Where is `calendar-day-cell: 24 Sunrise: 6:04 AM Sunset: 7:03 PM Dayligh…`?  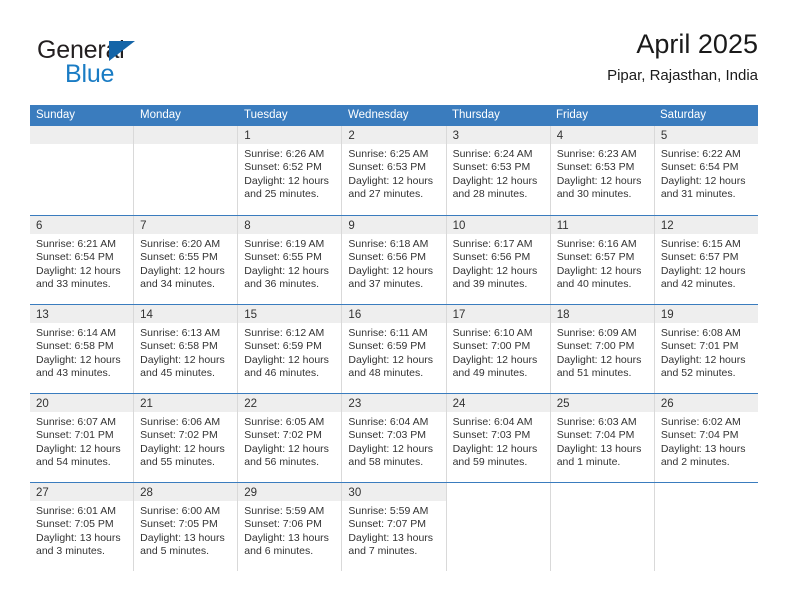 calendar-day-cell: 24 Sunrise: 6:04 AM Sunset: 7:03 PM Dayligh… is located at coordinates (497, 438).